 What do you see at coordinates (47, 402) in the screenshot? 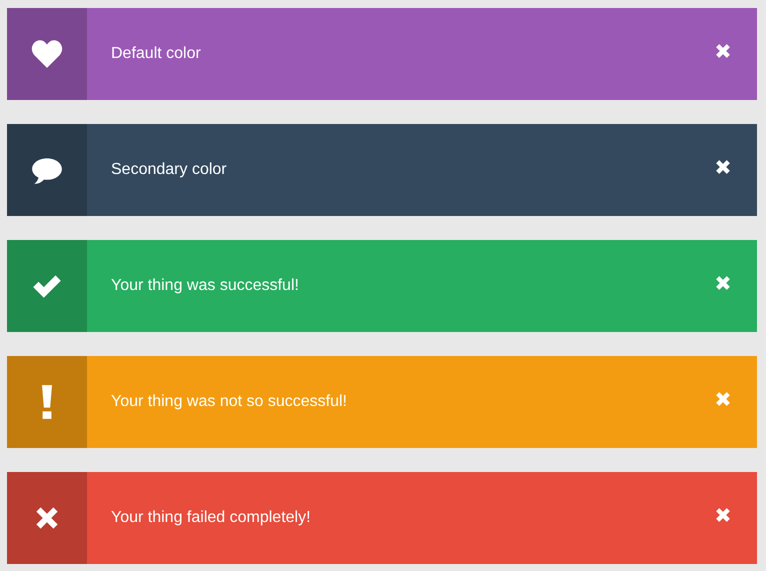
I see `exclamation-icon` at bounding box center [47, 402].